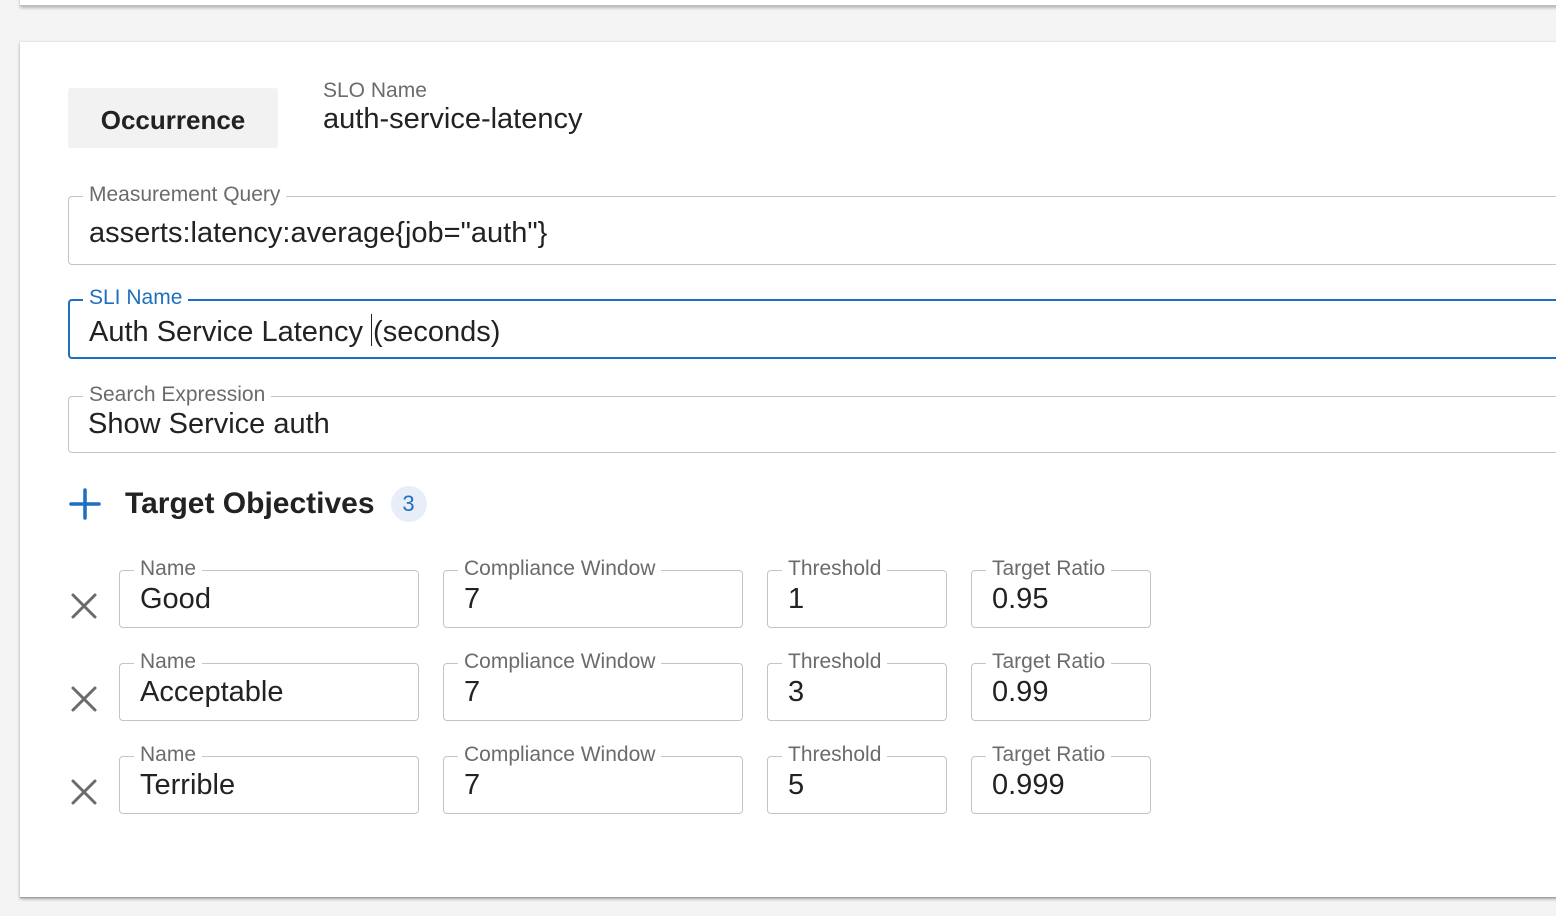  Describe the element at coordinates (188, 785) in the screenshot. I see `objective-name-value: Terrible` at that location.